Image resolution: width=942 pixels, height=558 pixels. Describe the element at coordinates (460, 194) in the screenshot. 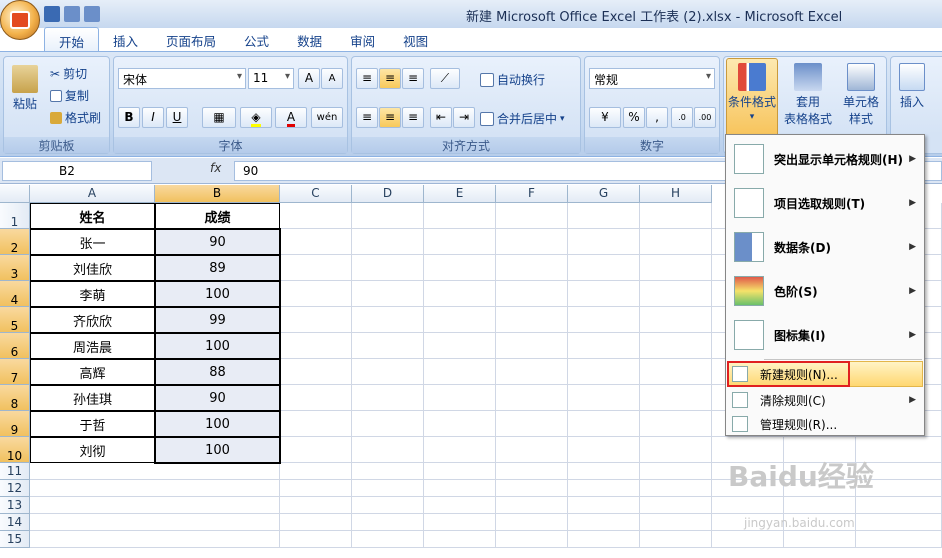

I see `column-header-e: E` at that location.